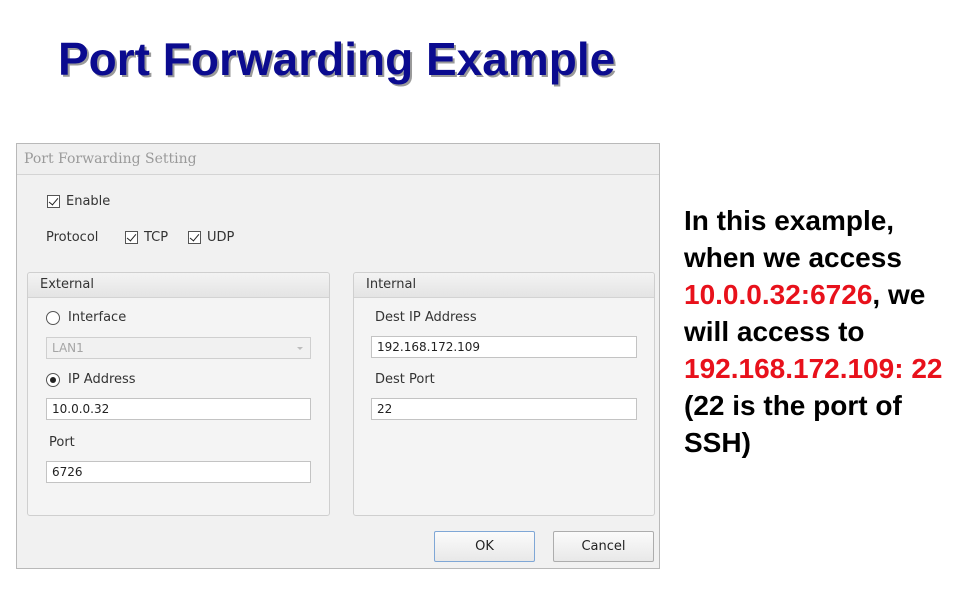 This screenshot has height=590, width=957. Describe the element at coordinates (62, 442) in the screenshot. I see `port-label: Port` at that location.